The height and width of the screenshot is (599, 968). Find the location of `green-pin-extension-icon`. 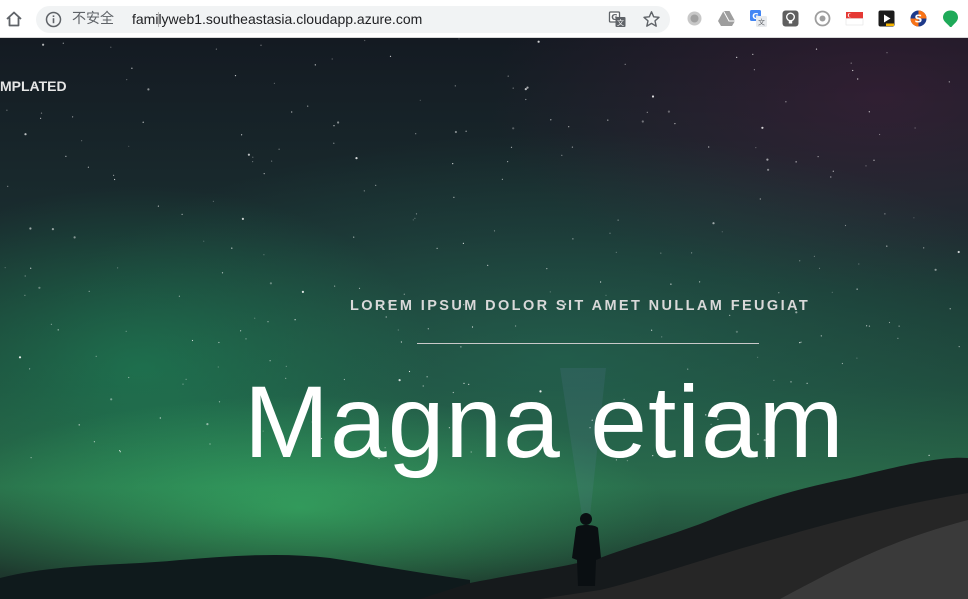

green-pin-extension-icon is located at coordinates (950, 18).